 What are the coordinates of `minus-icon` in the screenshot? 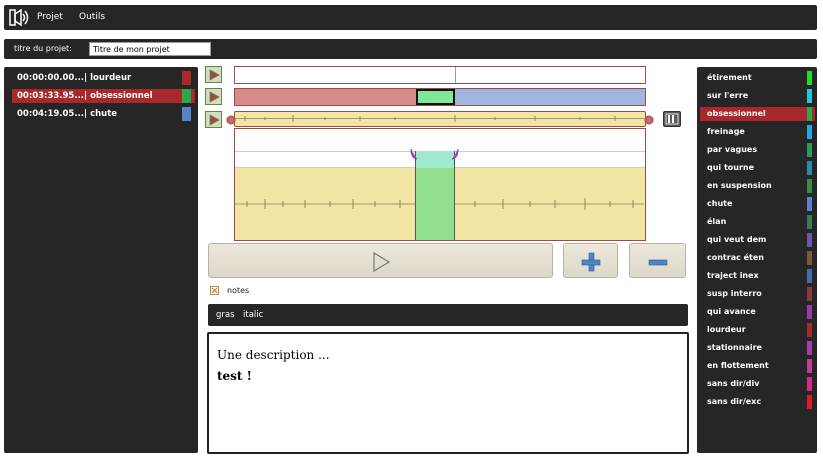 It's located at (658, 262).